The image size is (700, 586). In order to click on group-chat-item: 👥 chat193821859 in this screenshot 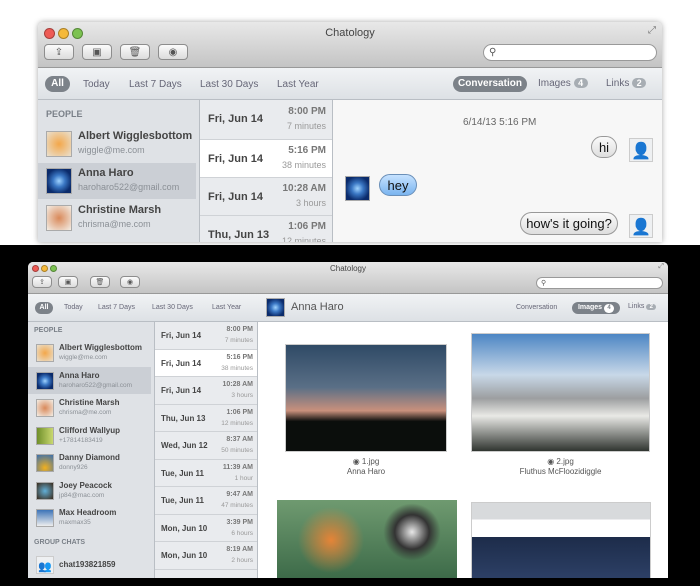, I will do `click(91, 564)`.